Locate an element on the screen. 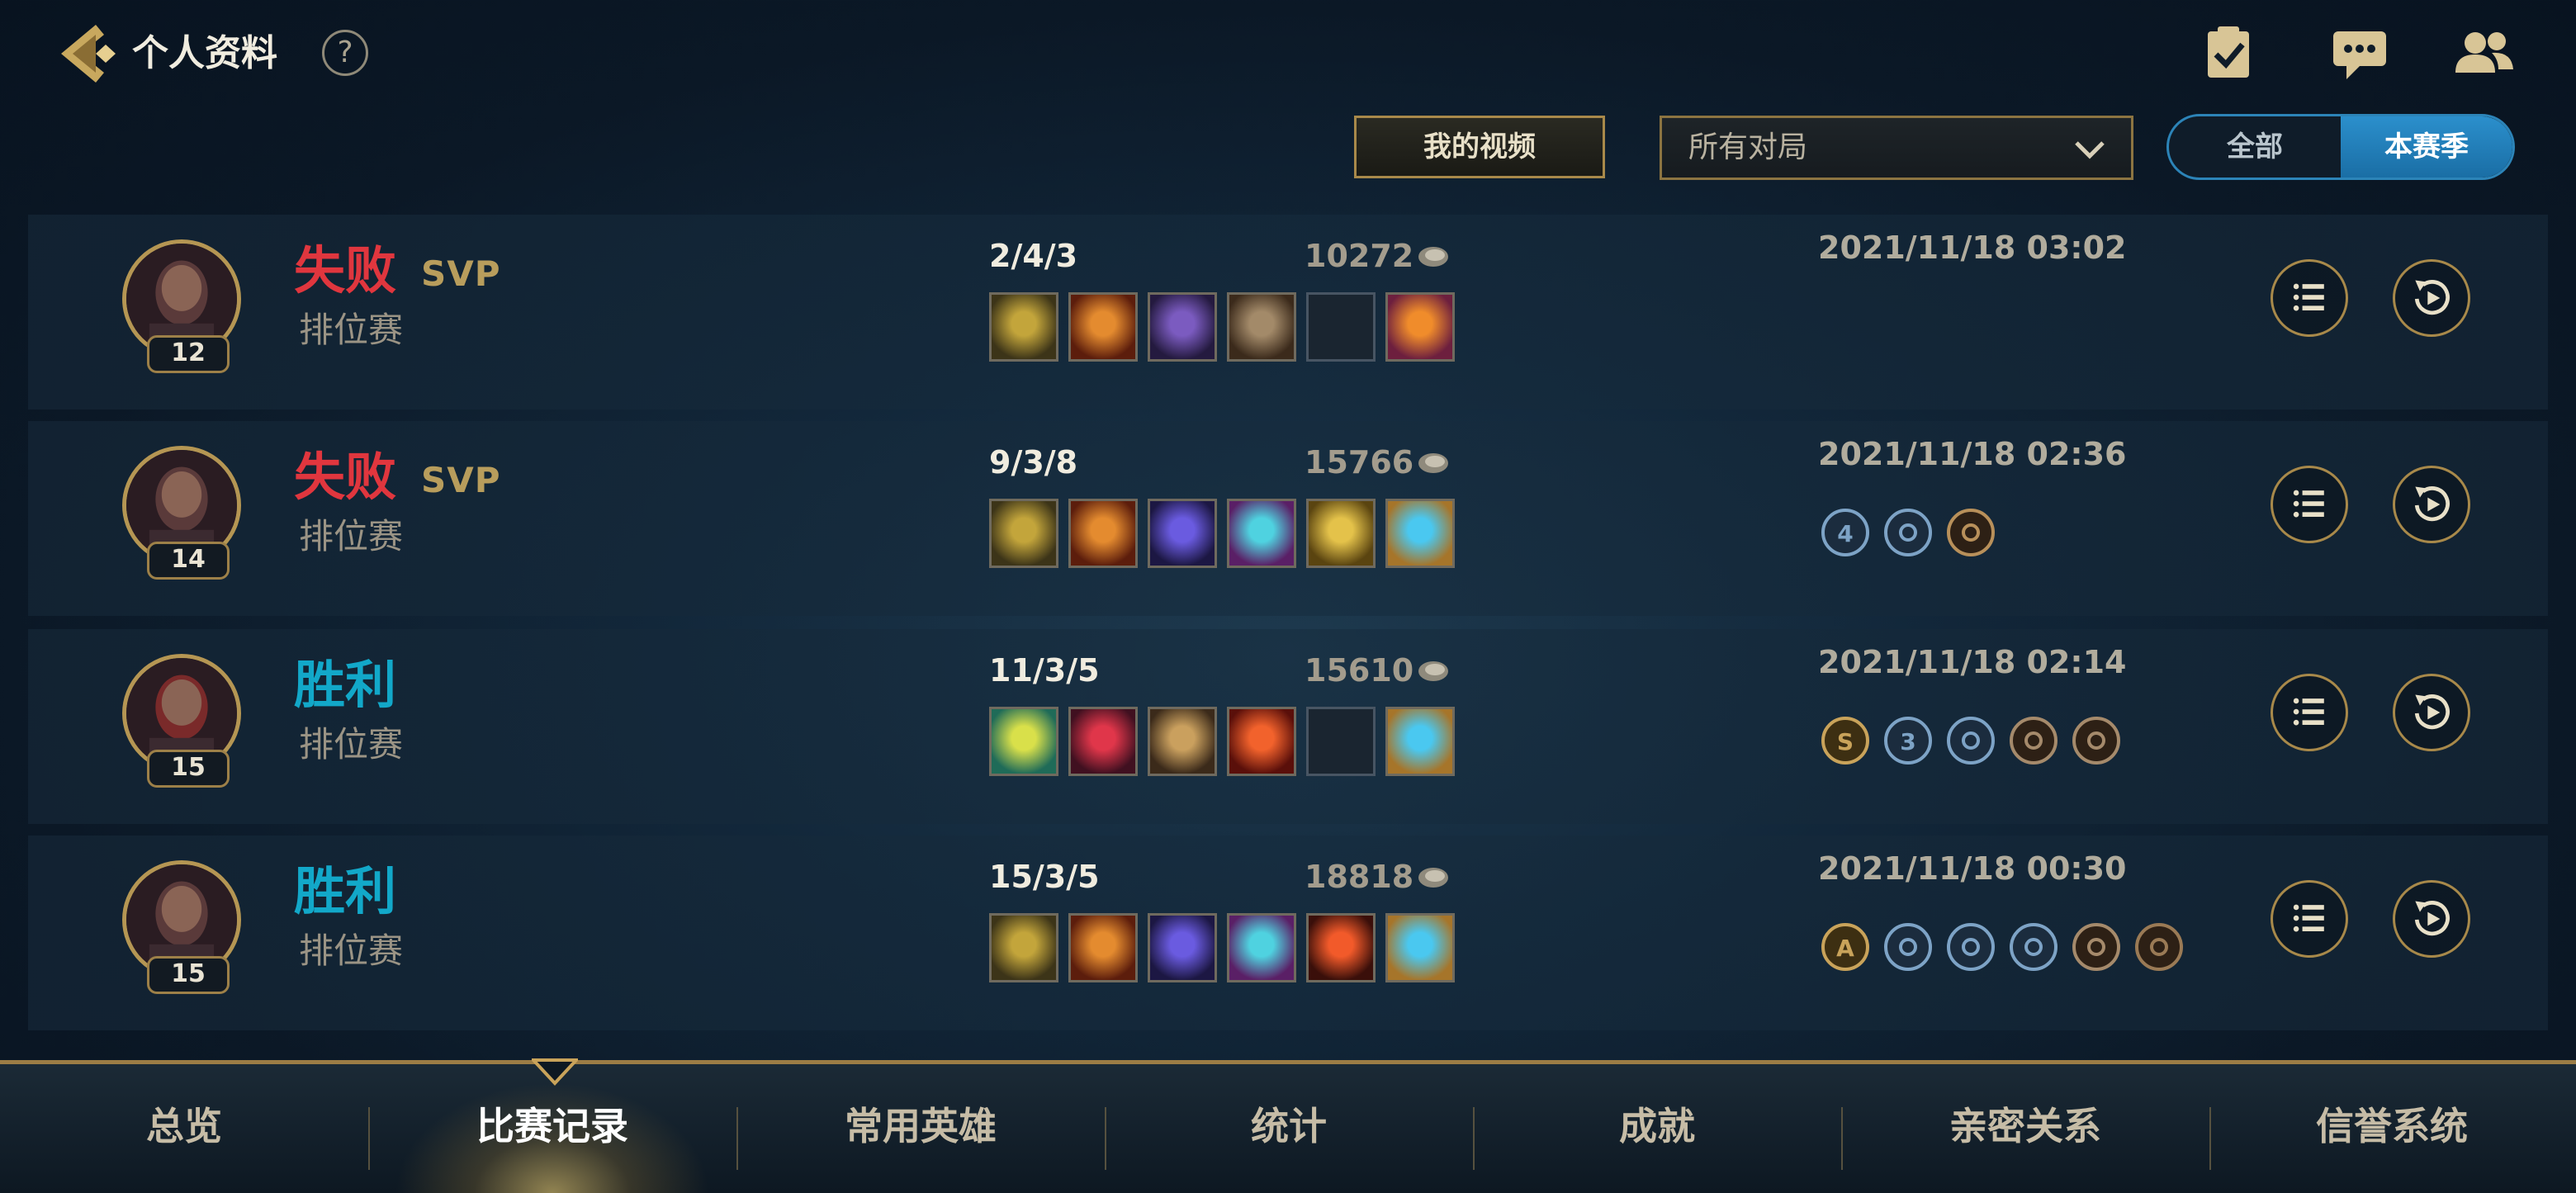 The image size is (2576, 1193). svg-text: S is located at coordinates (1845, 741).